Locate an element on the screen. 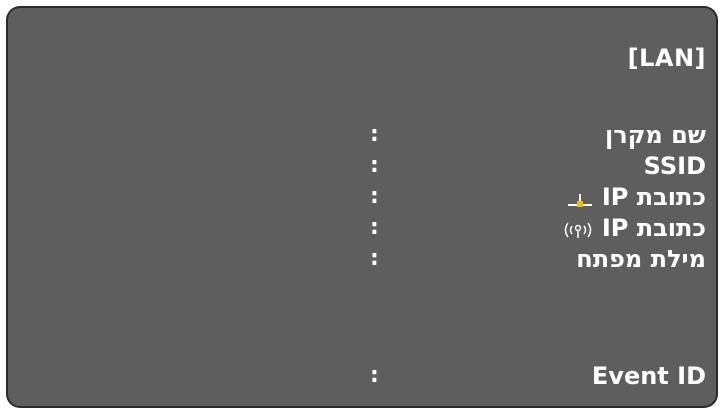 The height and width of the screenshot is (418, 728). wireless-ip-row: כתובת IP : is located at coordinates (357, 228).